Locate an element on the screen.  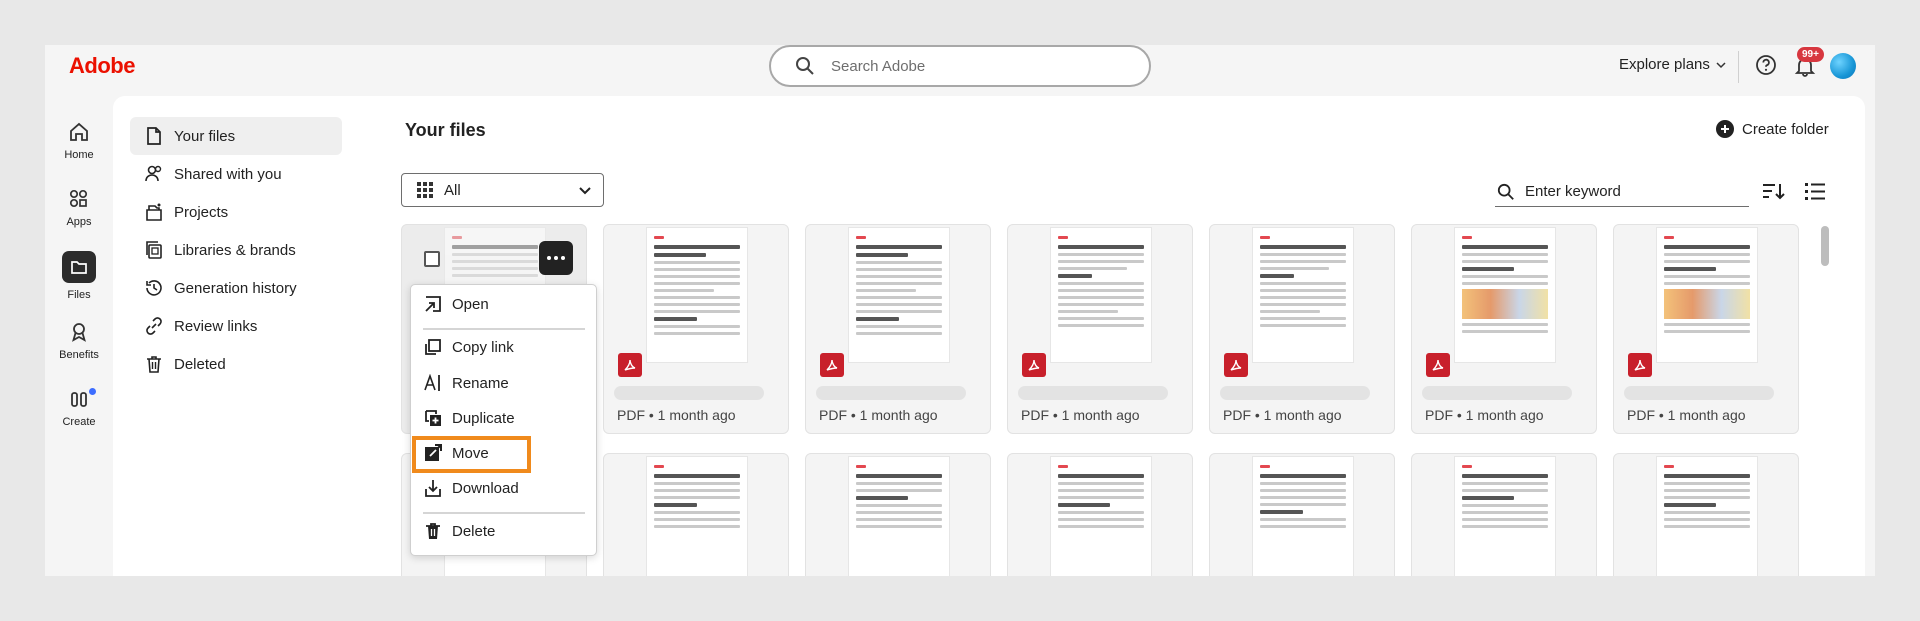
rail-item-files: Files is located at coordinates (79, 276).